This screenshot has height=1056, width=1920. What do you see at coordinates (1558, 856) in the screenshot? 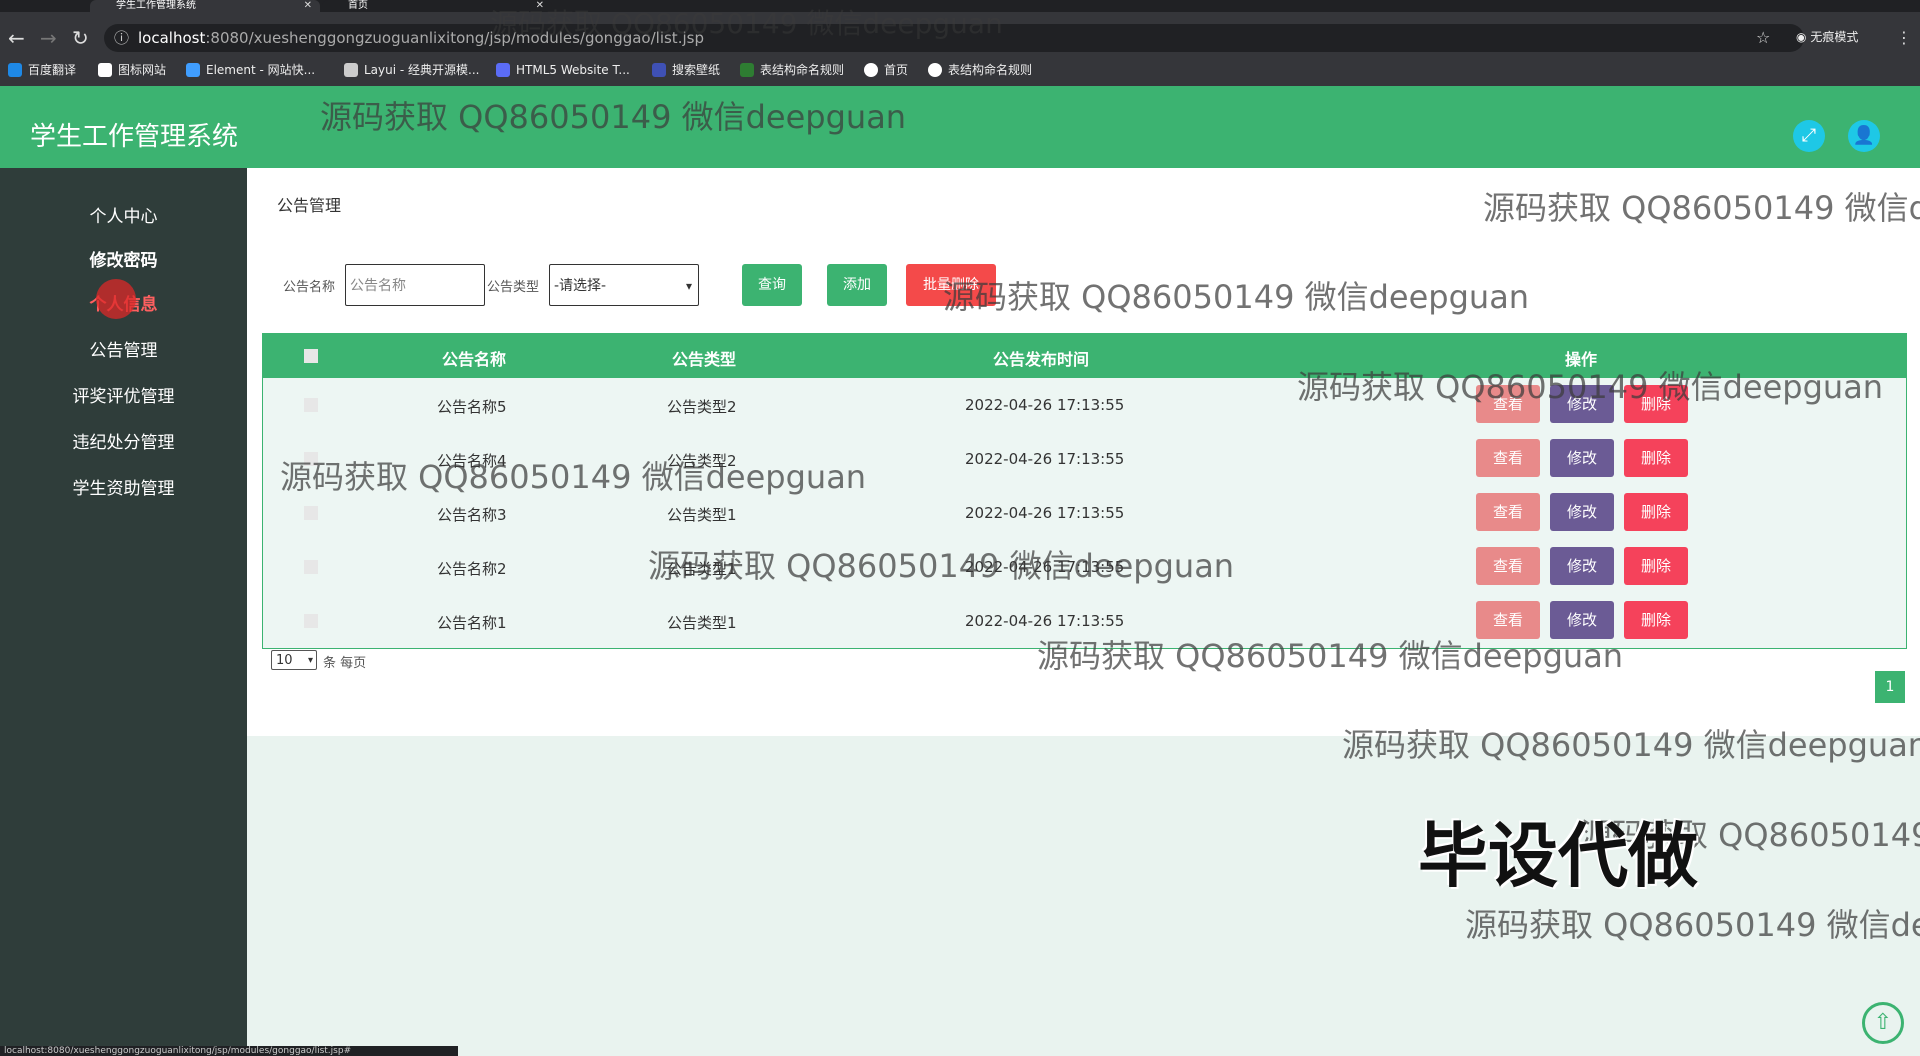
I see `big-watermark: 毕设代做` at bounding box center [1558, 856].